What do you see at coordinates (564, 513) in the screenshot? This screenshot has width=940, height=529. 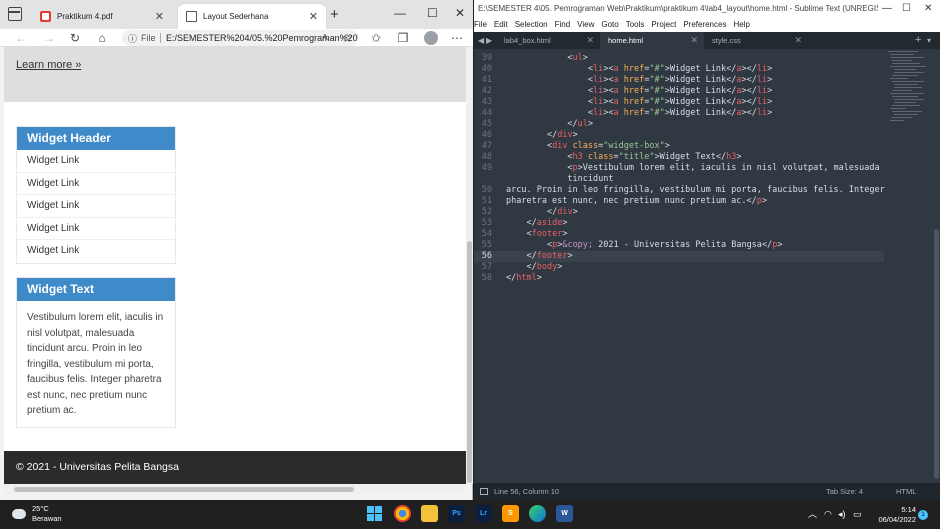 I see `word-icon: W` at bounding box center [564, 513].